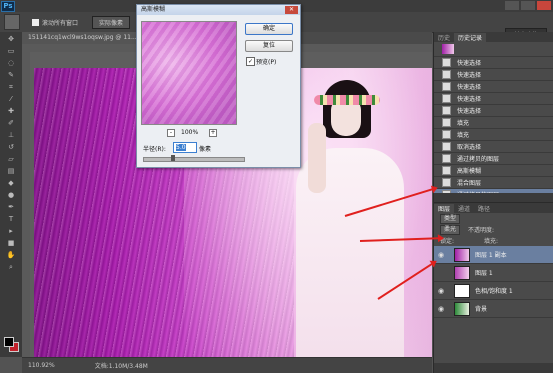 This screenshot has height=373, width=553. Describe the element at coordinates (218, 10) in the screenshot. I see `dialog-title: 高斯模糊` at that location.